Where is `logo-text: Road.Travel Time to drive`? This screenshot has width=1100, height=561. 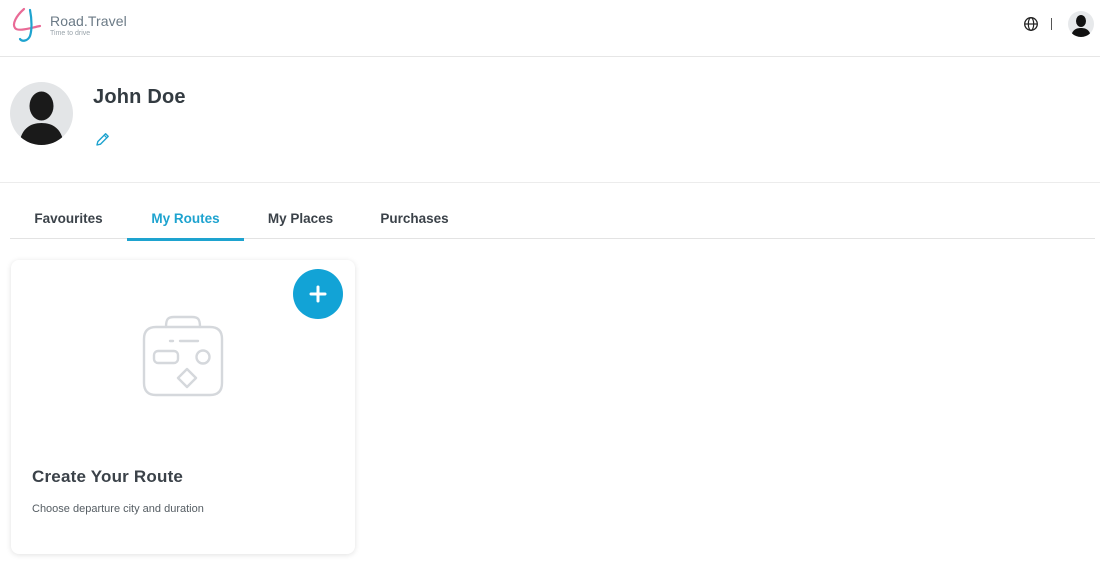
logo-text: Road.Travel Time to drive is located at coordinates (88, 26).